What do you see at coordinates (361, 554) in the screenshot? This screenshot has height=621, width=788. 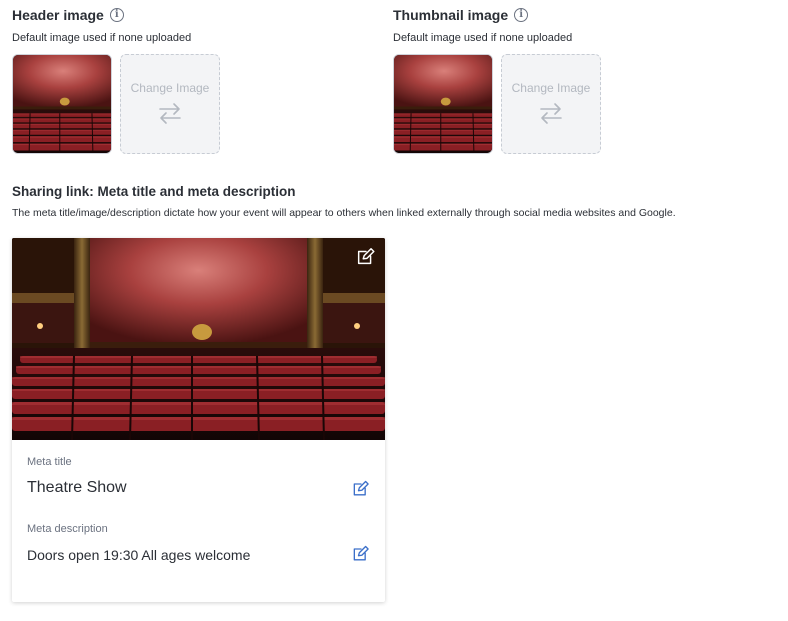 I see `edit-meta-description-icon` at bounding box center [361, 554].